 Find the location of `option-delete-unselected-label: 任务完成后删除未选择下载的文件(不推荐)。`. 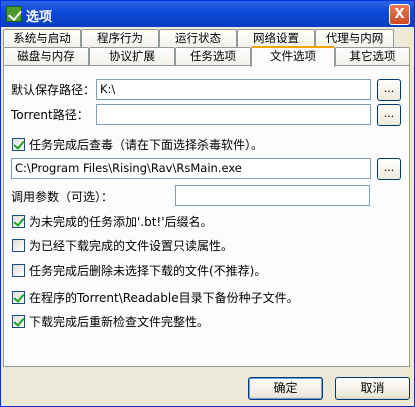

option-delete-unselected-label: 任务完成后删除未选择下载的文件(不推荐)。 is located at coordinates (148, 271).